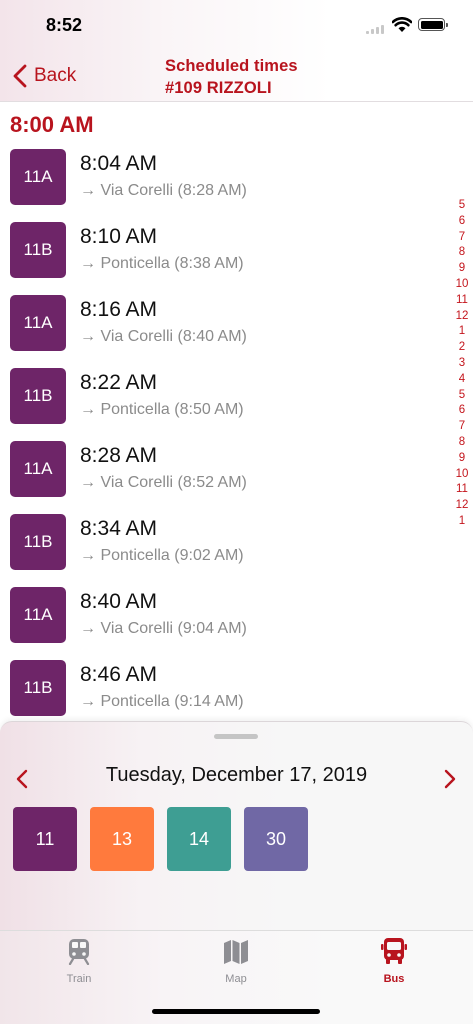  Describe the element at coordinates (236, 736) in the screenshot. I see `sheet-grabber-handle` at that location.